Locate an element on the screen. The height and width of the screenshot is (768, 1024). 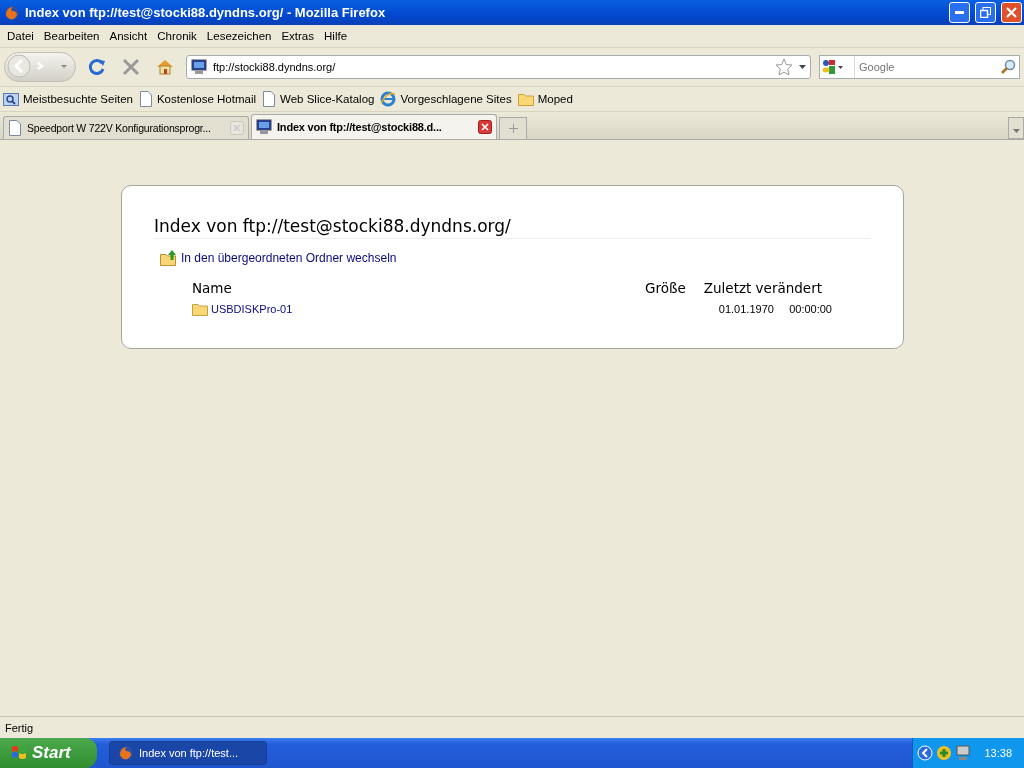
stop-icon is located at coordinates (131, 67).